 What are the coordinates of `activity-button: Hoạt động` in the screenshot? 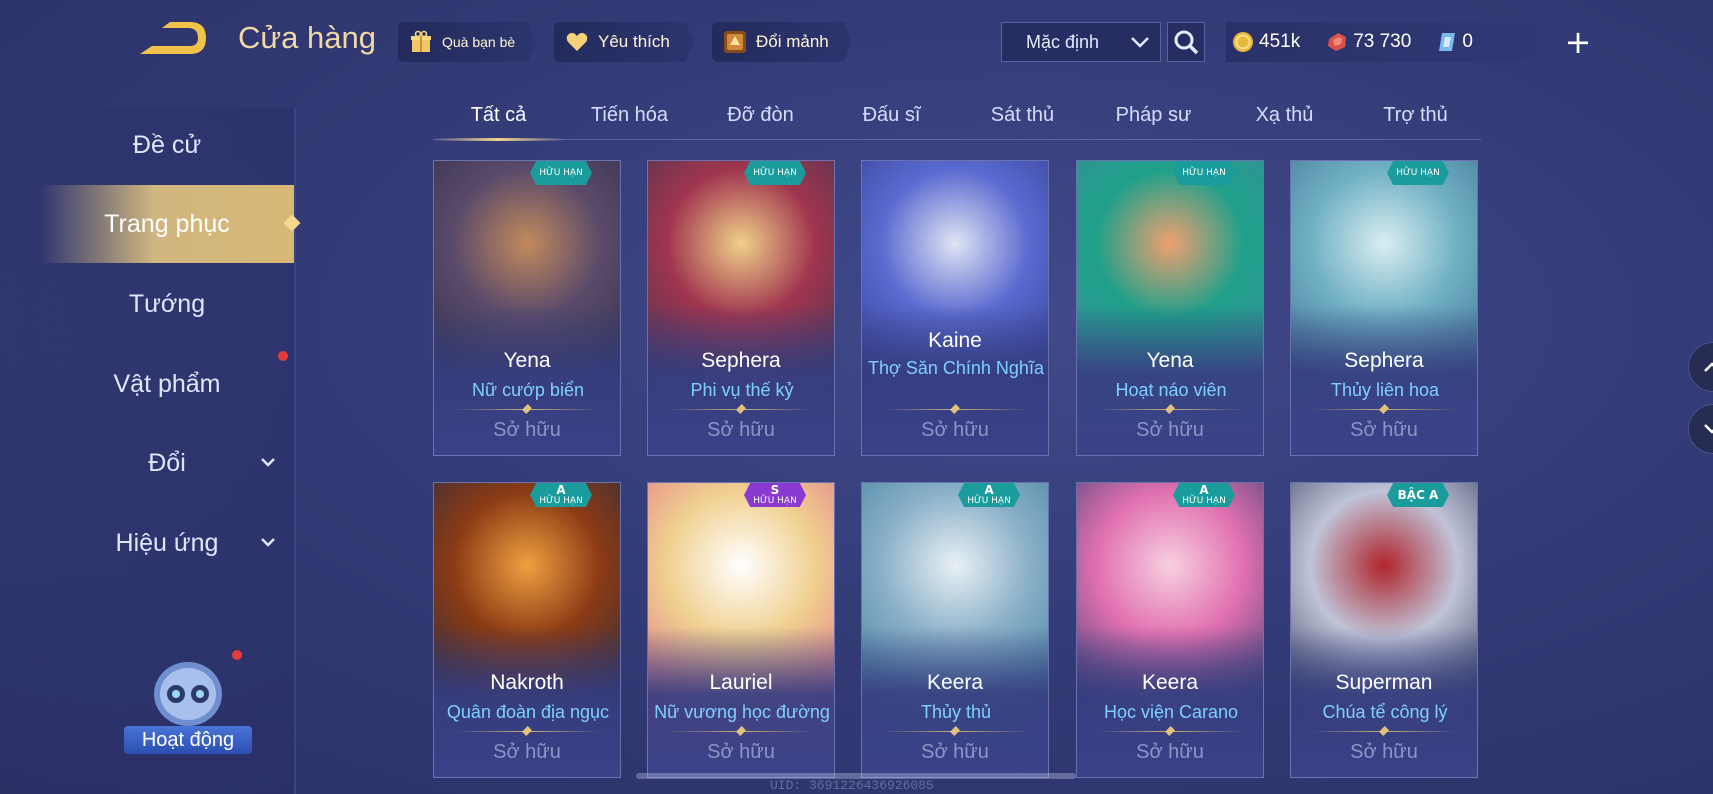 It's located at (188, 705).